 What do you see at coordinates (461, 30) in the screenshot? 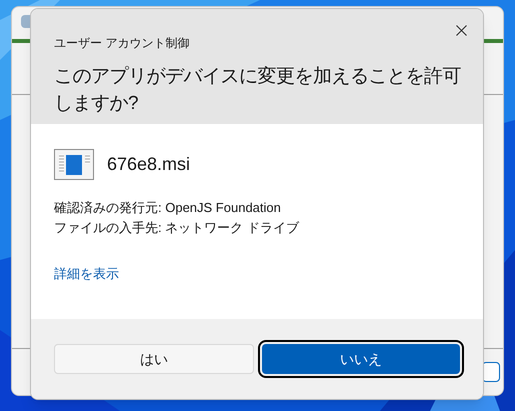
I see `close-icon` at bounding box center [461, 30].